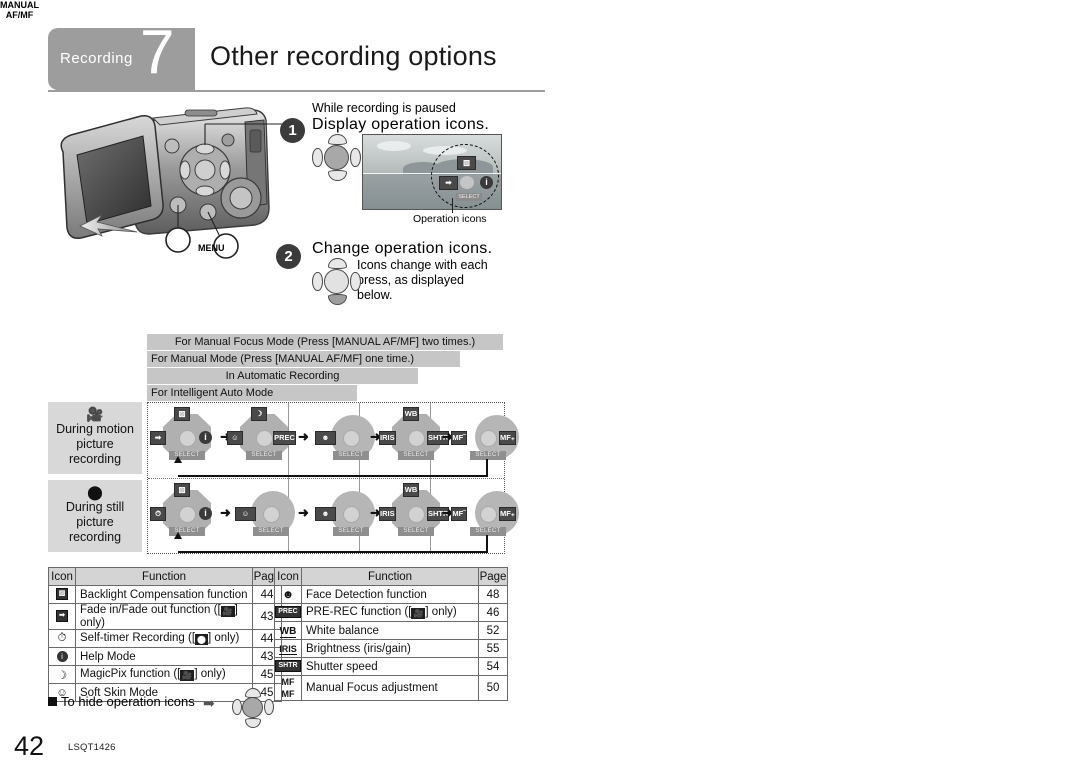  What do you see at coordinates (391, 630) in the screenshot?
I see `table-row: WB White balance 52` at bounding box center [391, 630].